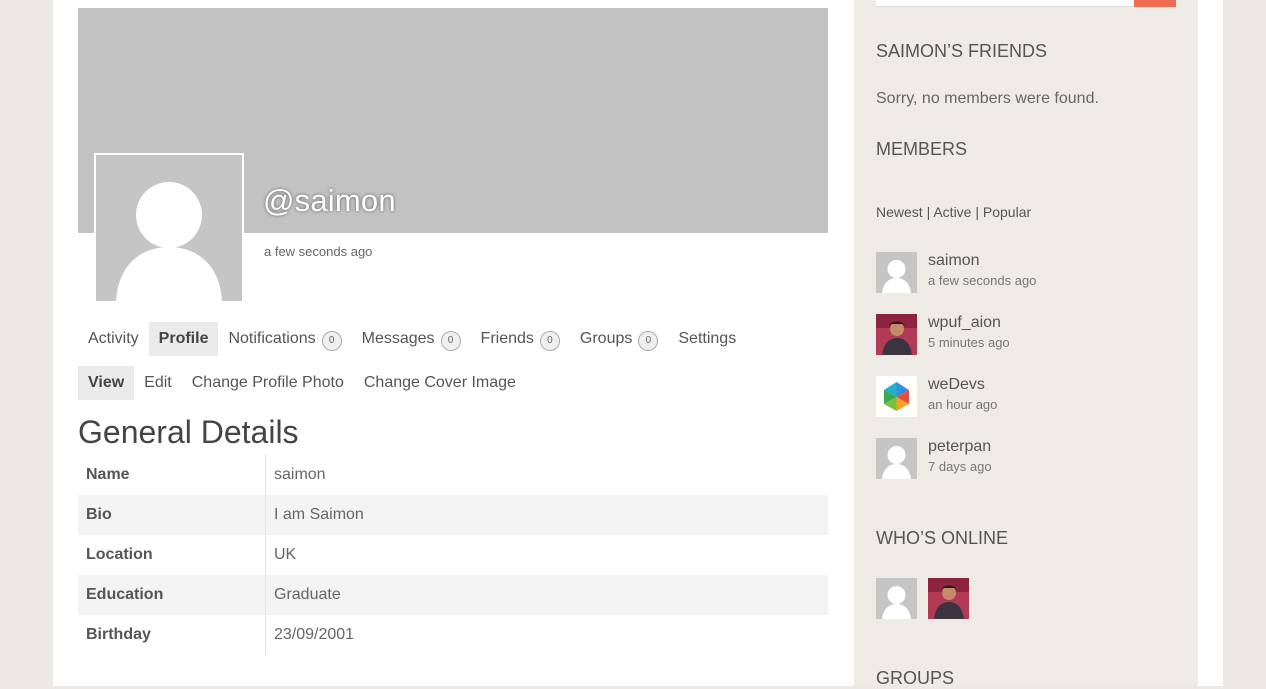  Describe the element at coordinates (969, 342) in the screenshot. I see `member-time: 5 minutes ago` at that location.